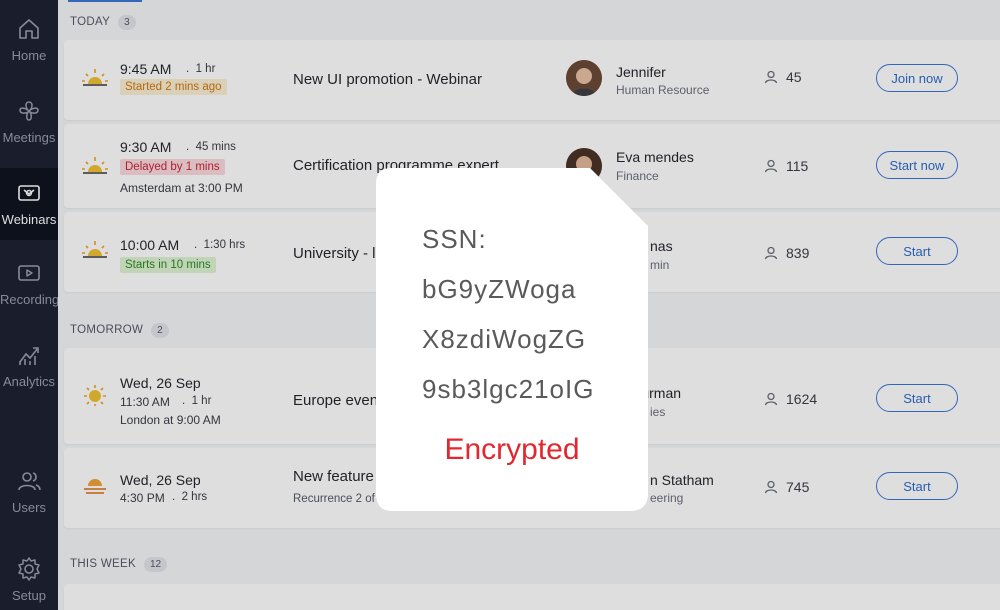 The height and width of the screenshot is (610, 1000). I want to click on encrypted-status: Encrypted, so click(512, 449).